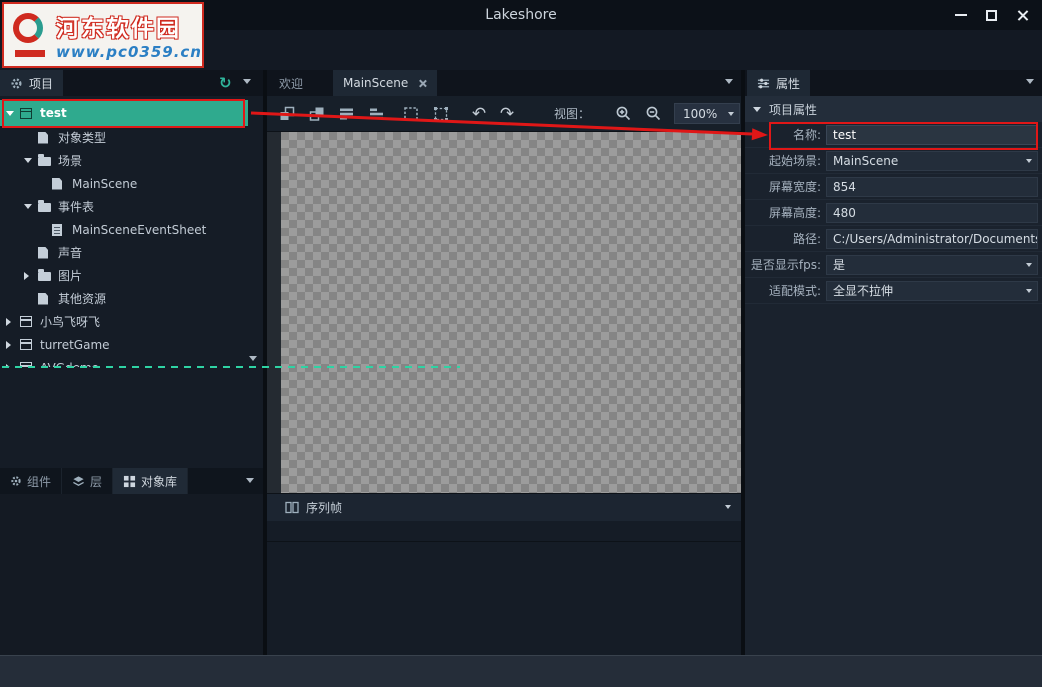 The image size is (1042, 687). I want to click on send-backward-icon, so click(287, 114).